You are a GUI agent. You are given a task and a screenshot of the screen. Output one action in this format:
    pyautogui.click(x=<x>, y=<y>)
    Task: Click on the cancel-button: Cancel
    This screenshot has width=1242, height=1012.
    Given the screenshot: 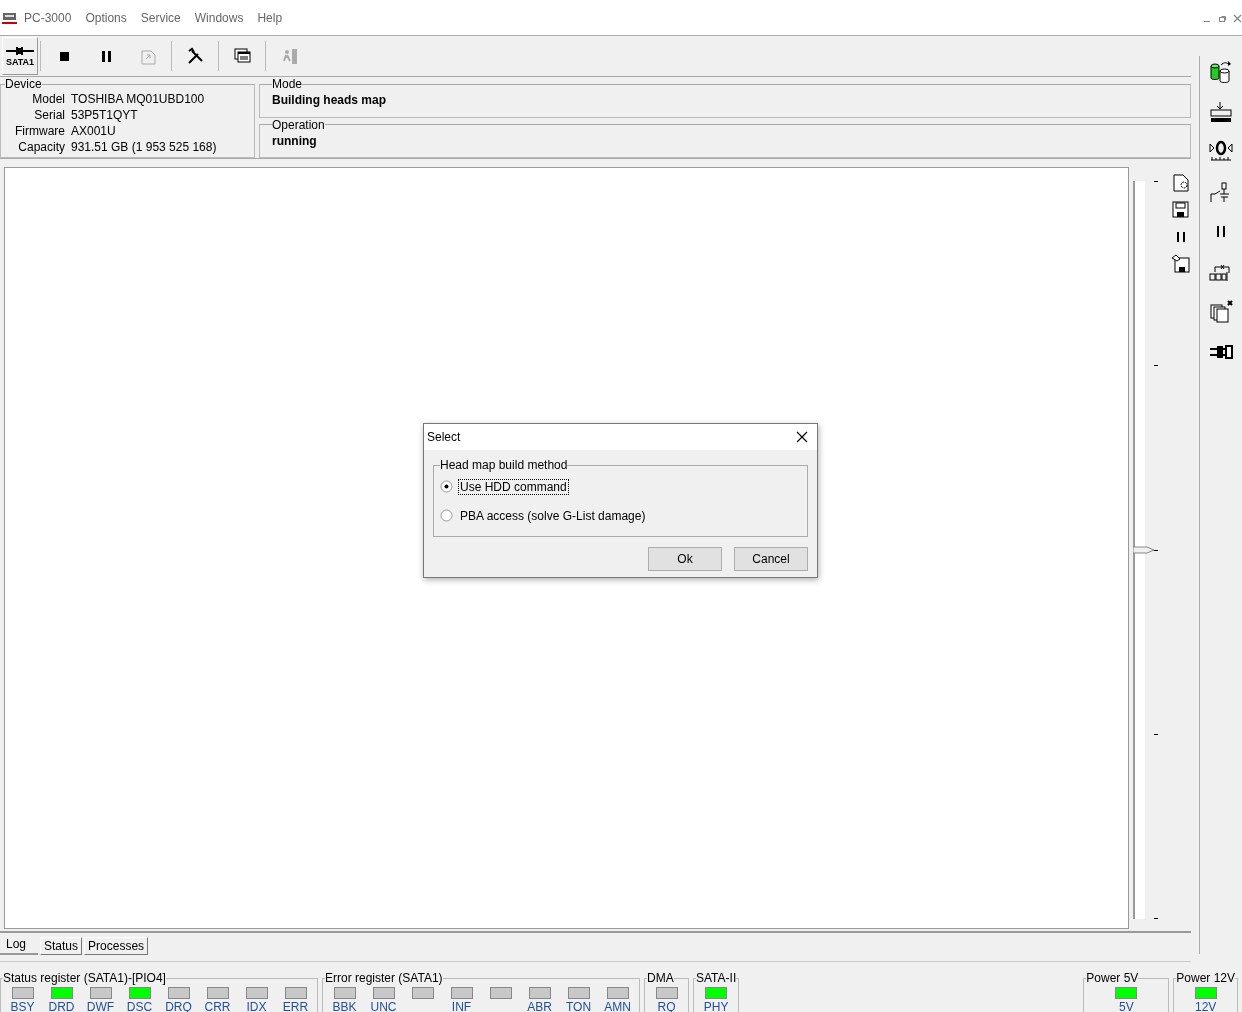 What is the action you would take?
    pyautogui.click(x=771, y=559)
    